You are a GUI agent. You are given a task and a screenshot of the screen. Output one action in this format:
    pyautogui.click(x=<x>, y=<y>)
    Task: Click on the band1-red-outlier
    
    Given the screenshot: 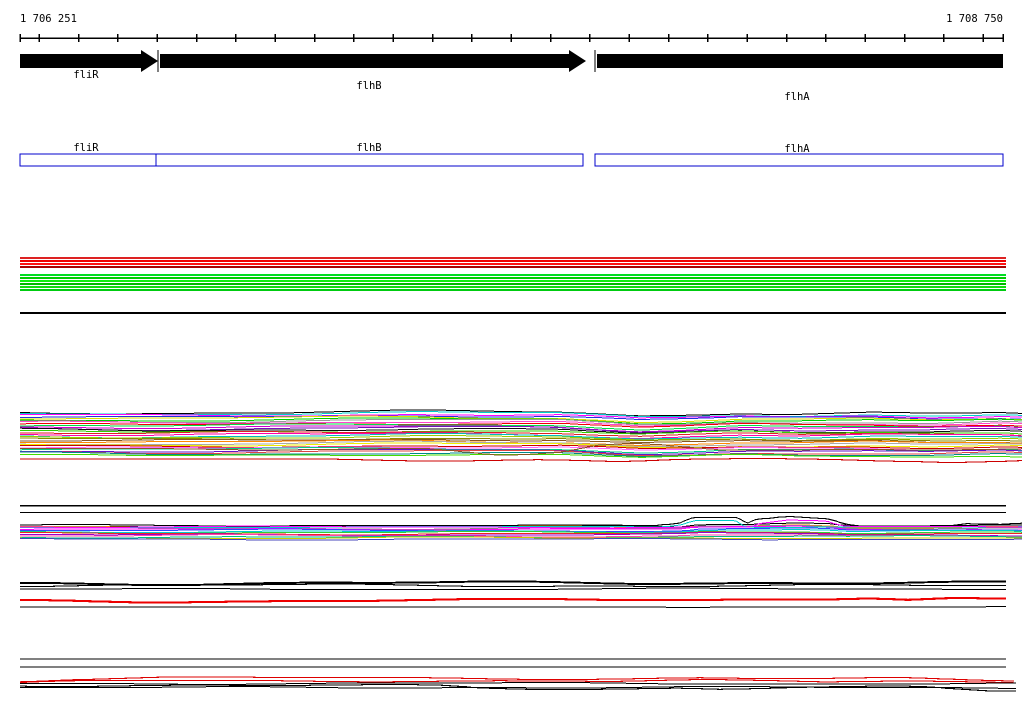 What is the action you would take?
    pyautogui.click(x=521, y=460)
    